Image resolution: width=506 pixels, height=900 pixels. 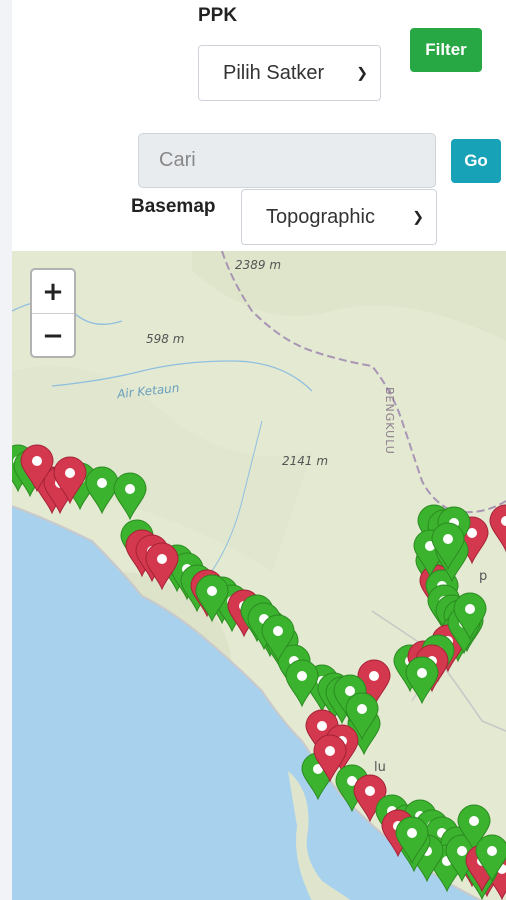 I want to click on basemap-select: Topographic ❯, so click(x=339, y=217).